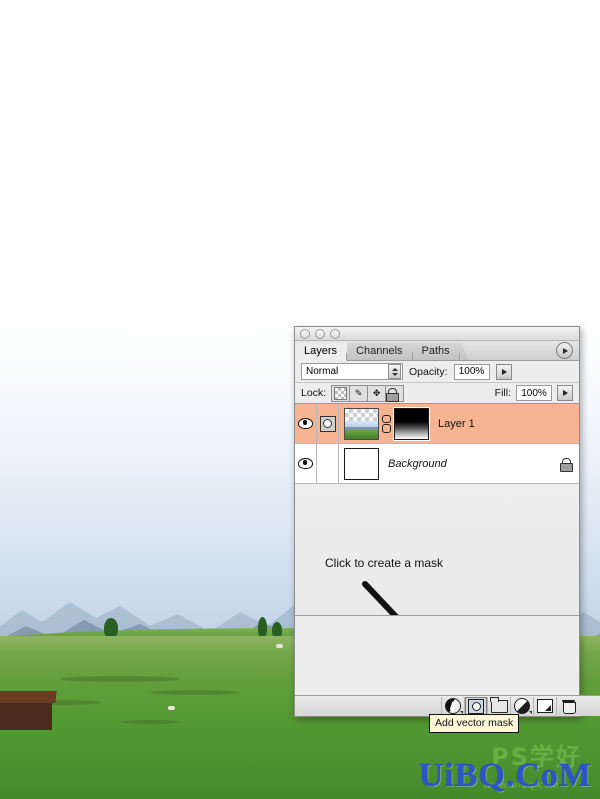  I want to click on tab-paths: Paths, so click(436, 351).